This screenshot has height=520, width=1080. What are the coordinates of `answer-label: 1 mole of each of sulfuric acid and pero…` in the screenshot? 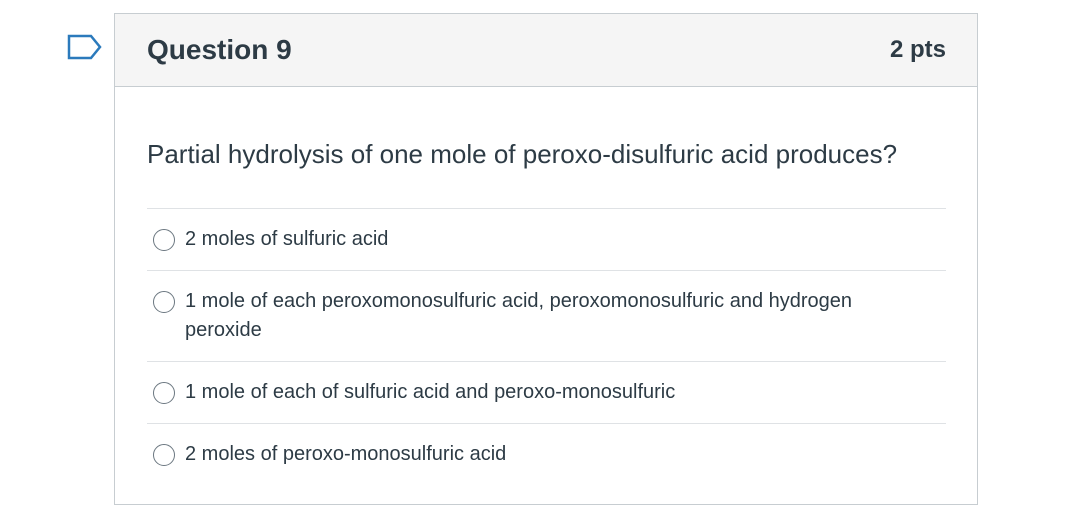 It's located at (430, 392).